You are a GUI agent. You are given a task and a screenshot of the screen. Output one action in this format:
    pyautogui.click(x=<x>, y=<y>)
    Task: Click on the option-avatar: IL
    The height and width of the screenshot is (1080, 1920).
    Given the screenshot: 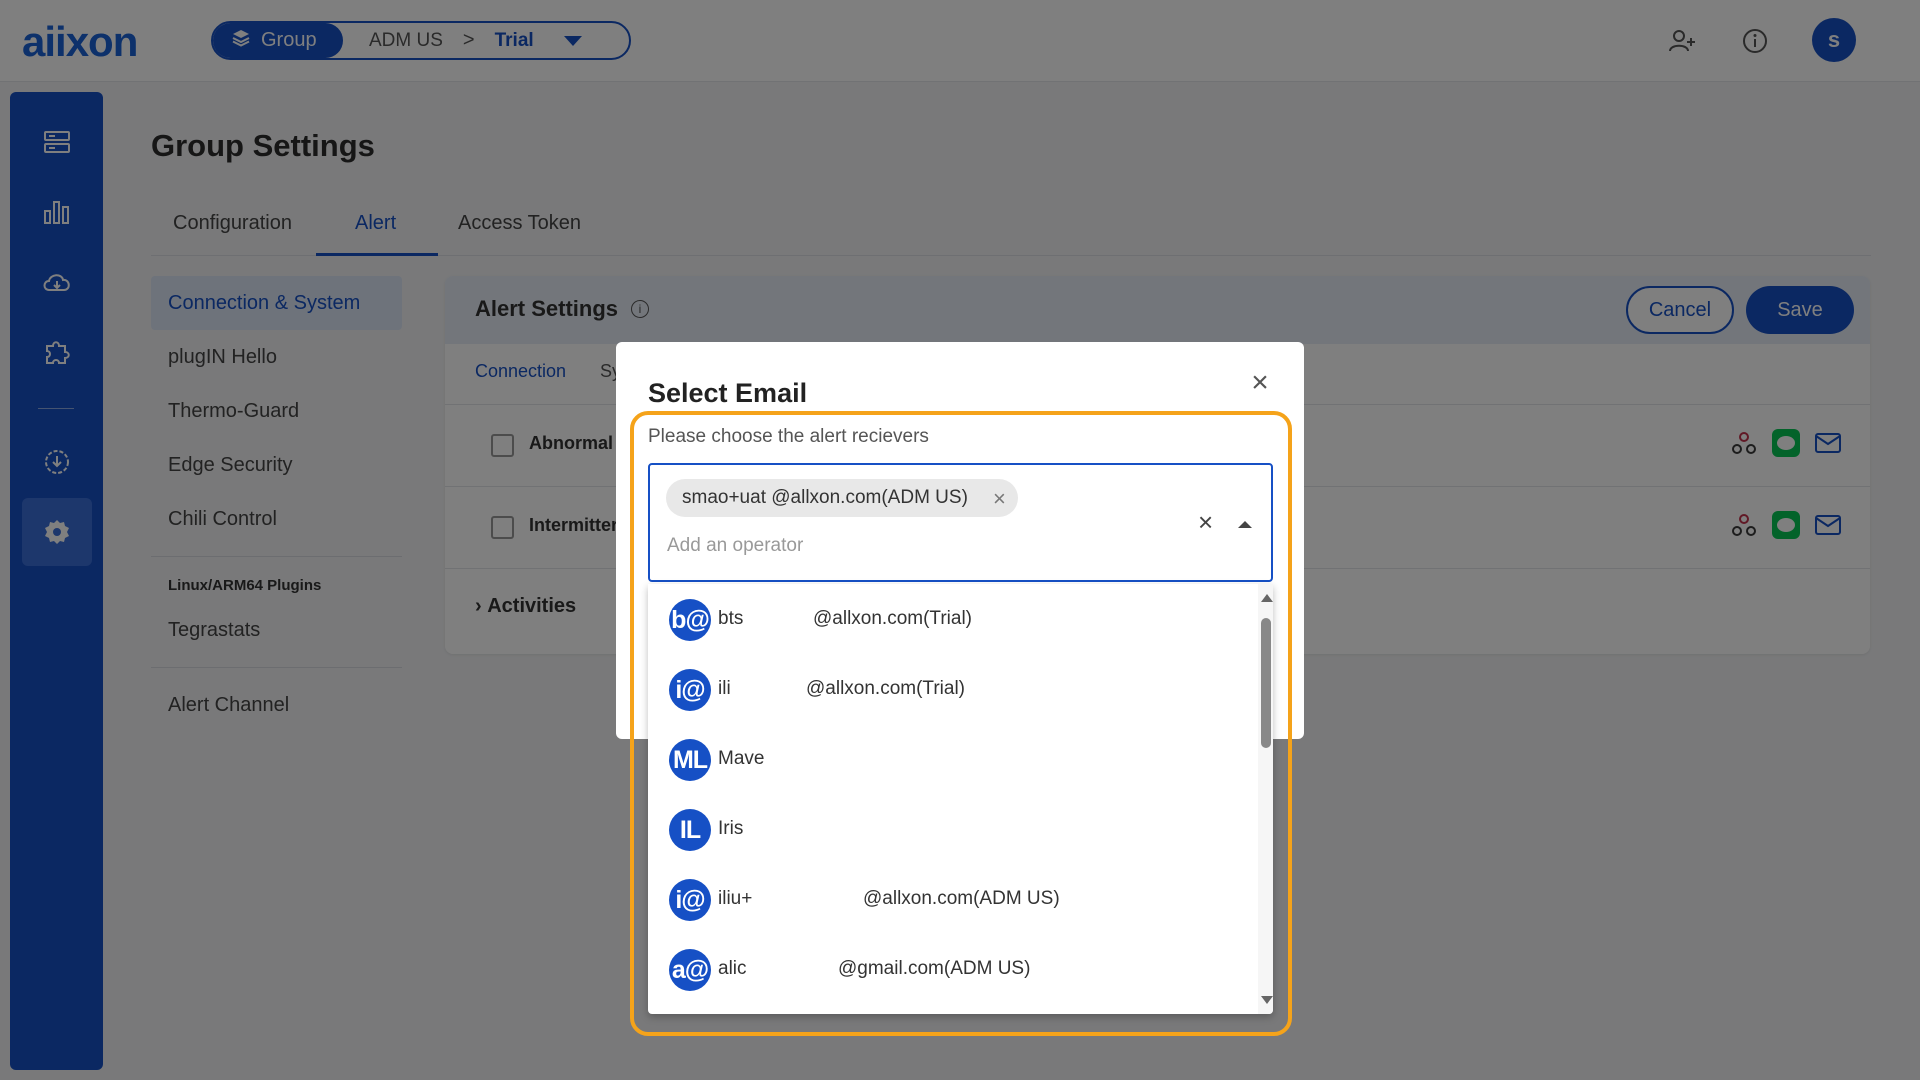 What is the action you would take?
    pyautogui.click(x=690, y=830)
    